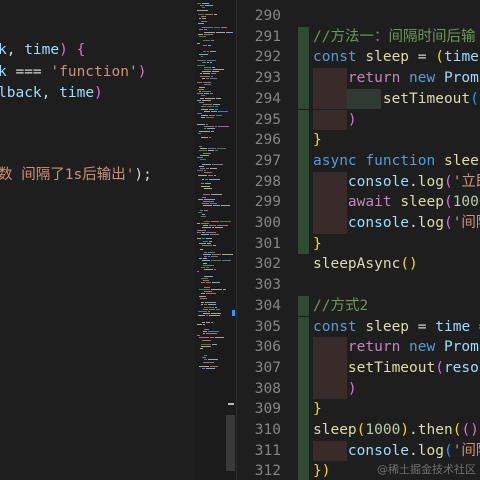  What do you see at coordinates (230, 443) in the screenshot?
I see `vertical-scrollbar-thumb` at bounding box center [230, 443].